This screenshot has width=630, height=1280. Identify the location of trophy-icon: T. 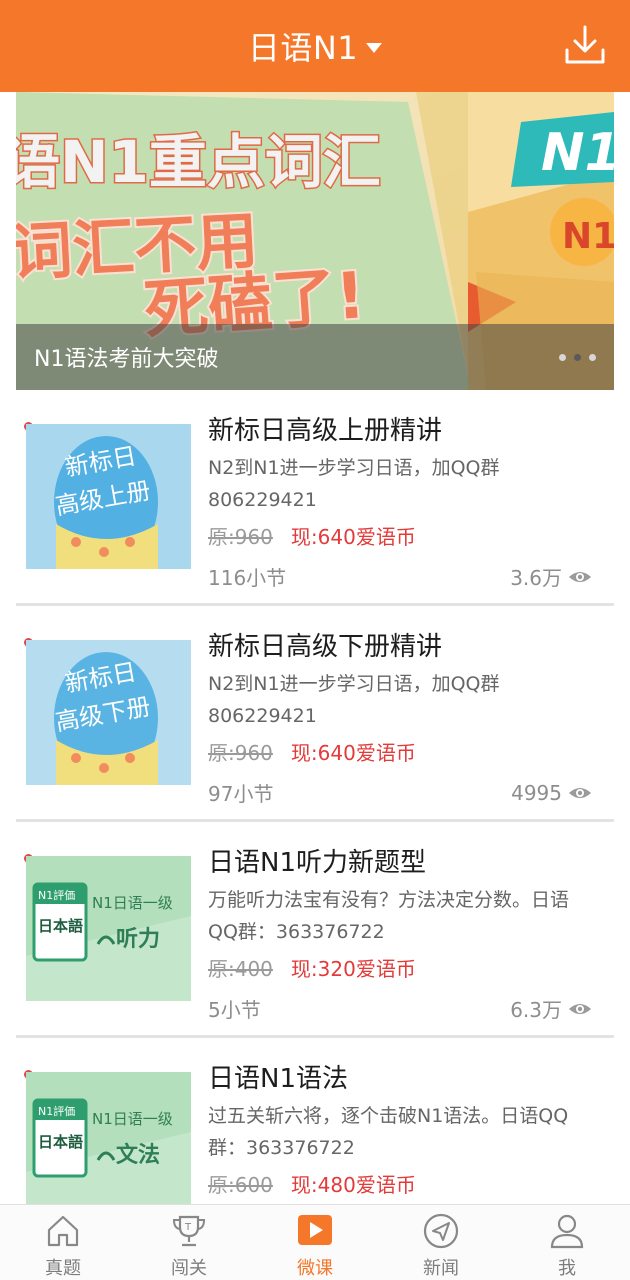
(189, 1231).